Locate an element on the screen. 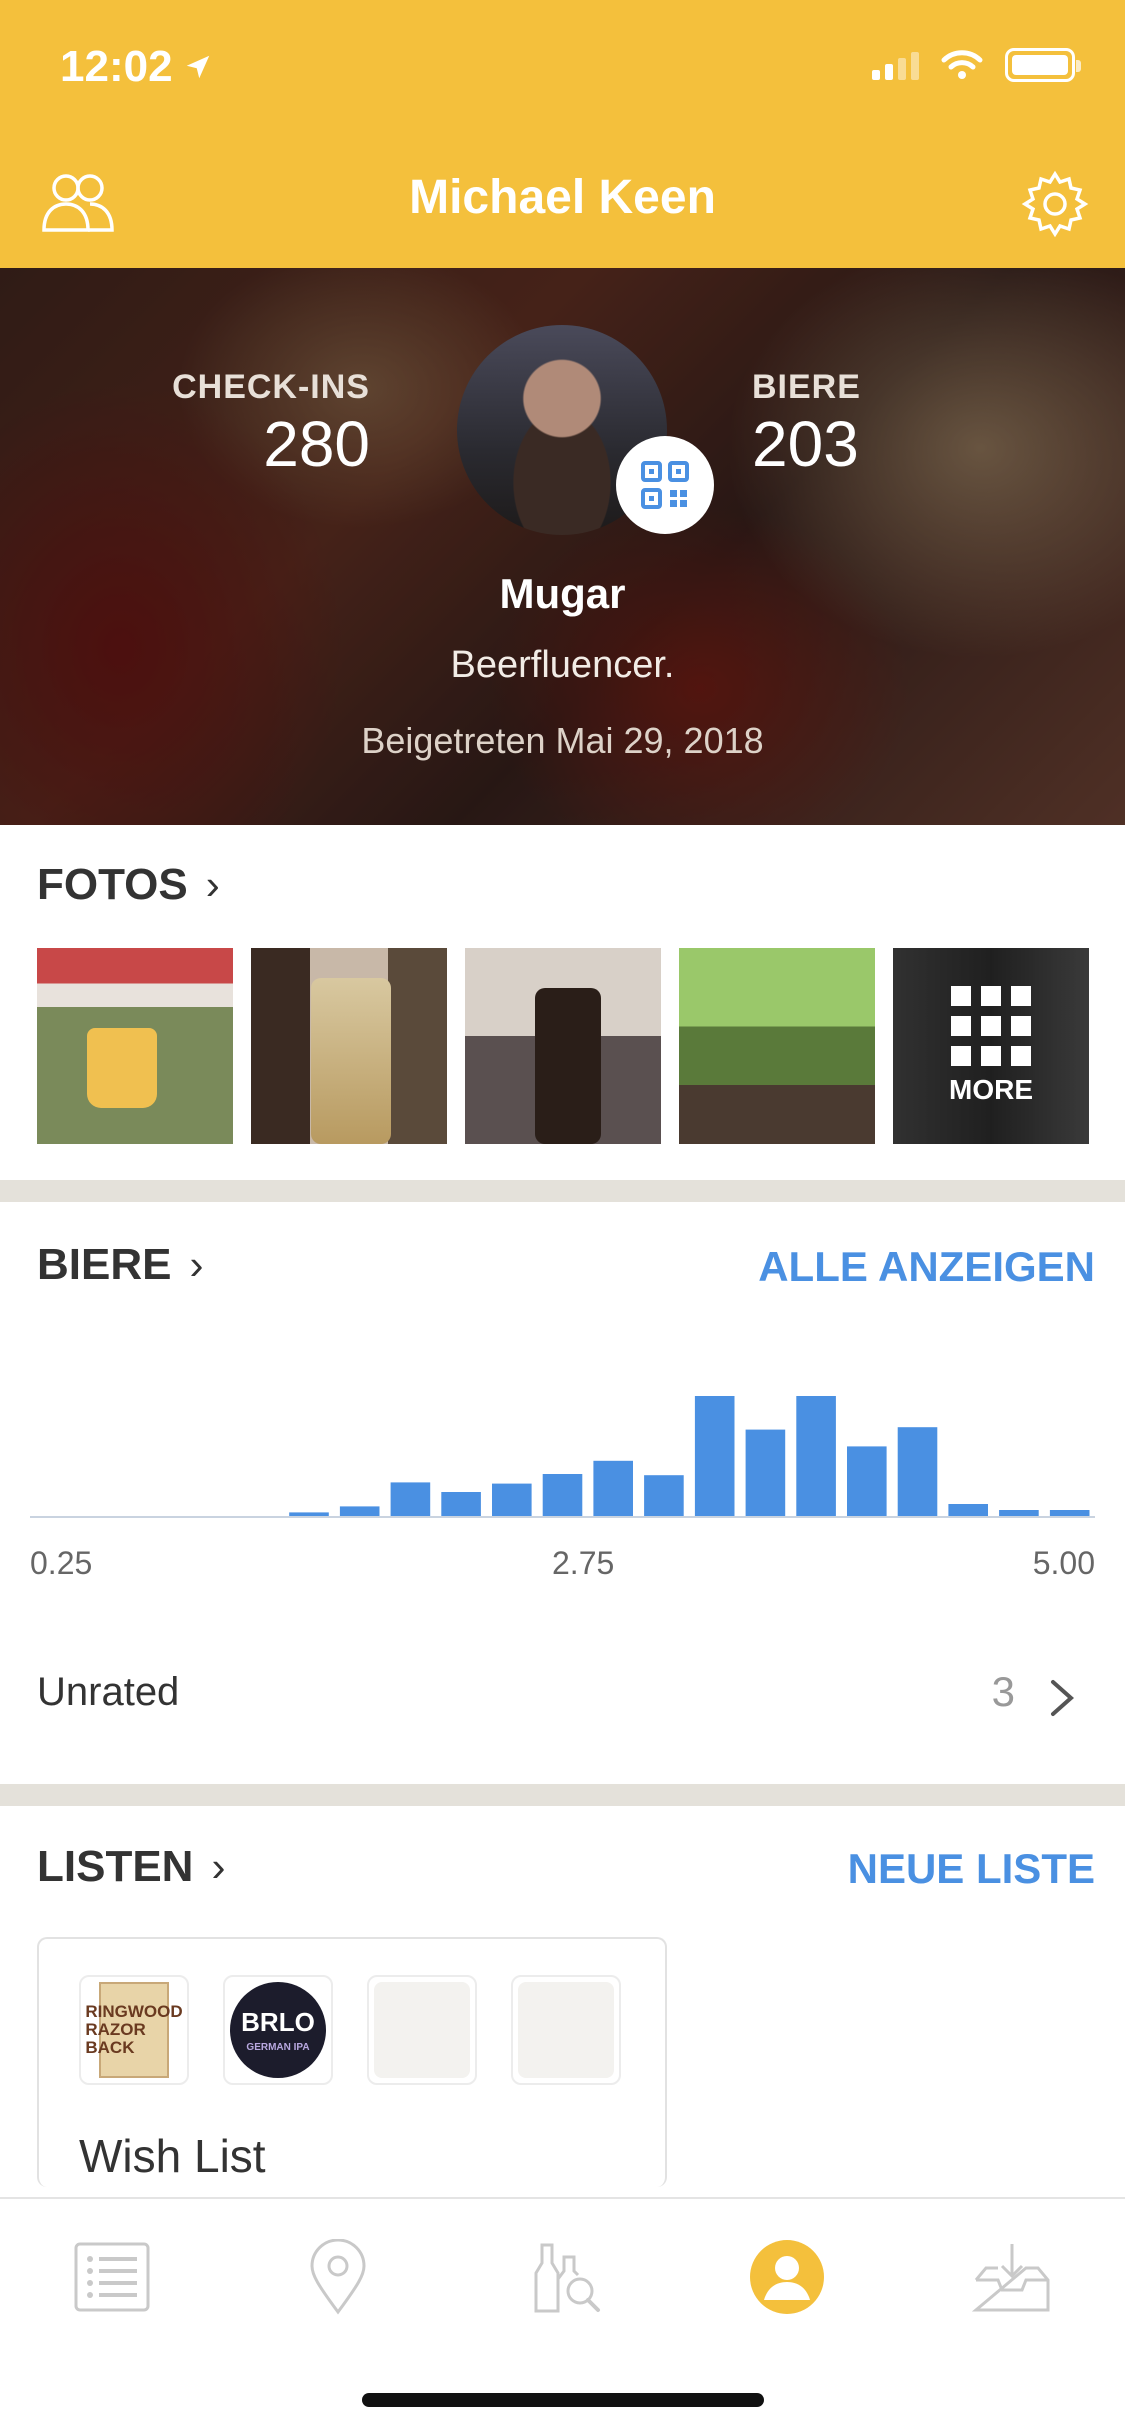  inbox-download-icon is located at coordinates (1011, 2278).